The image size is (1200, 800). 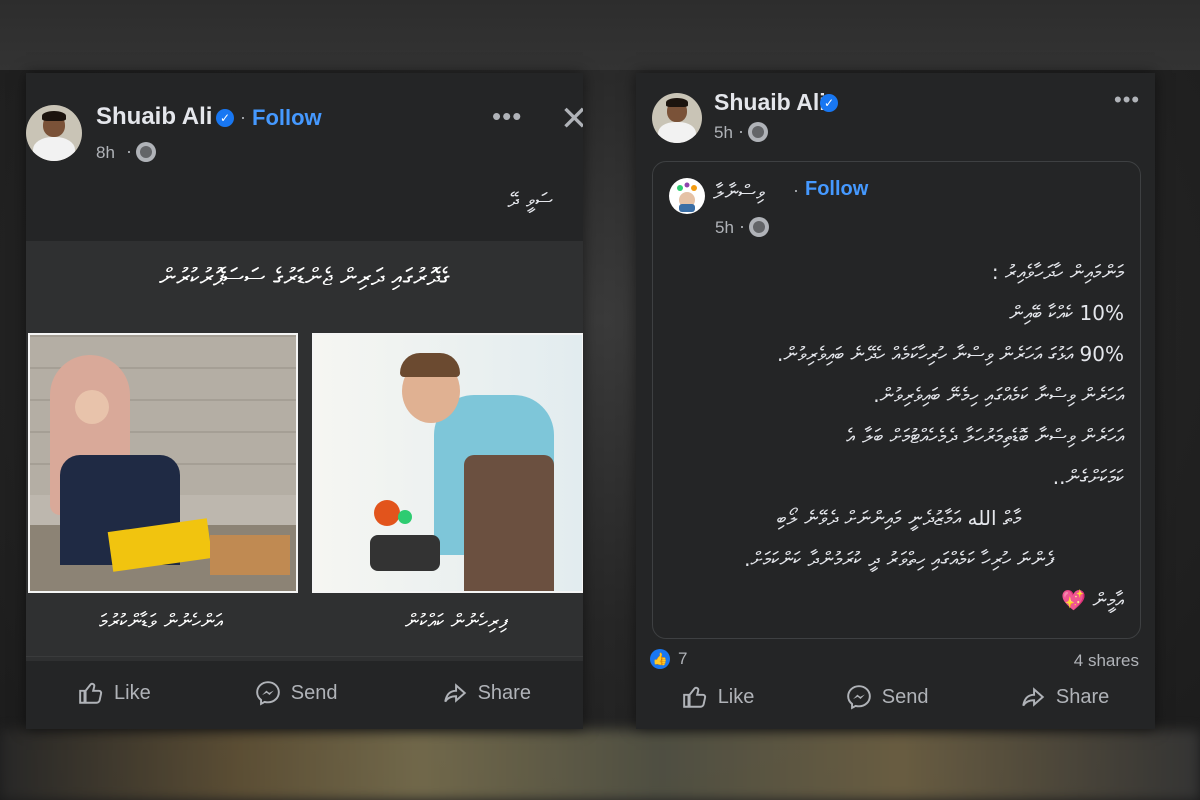 What do you see at coordinates (456, 621) in the screenshot?
I see `image-label-right: ފިރިހެނުން ކައްކުން` at bounding box center [456, 621].